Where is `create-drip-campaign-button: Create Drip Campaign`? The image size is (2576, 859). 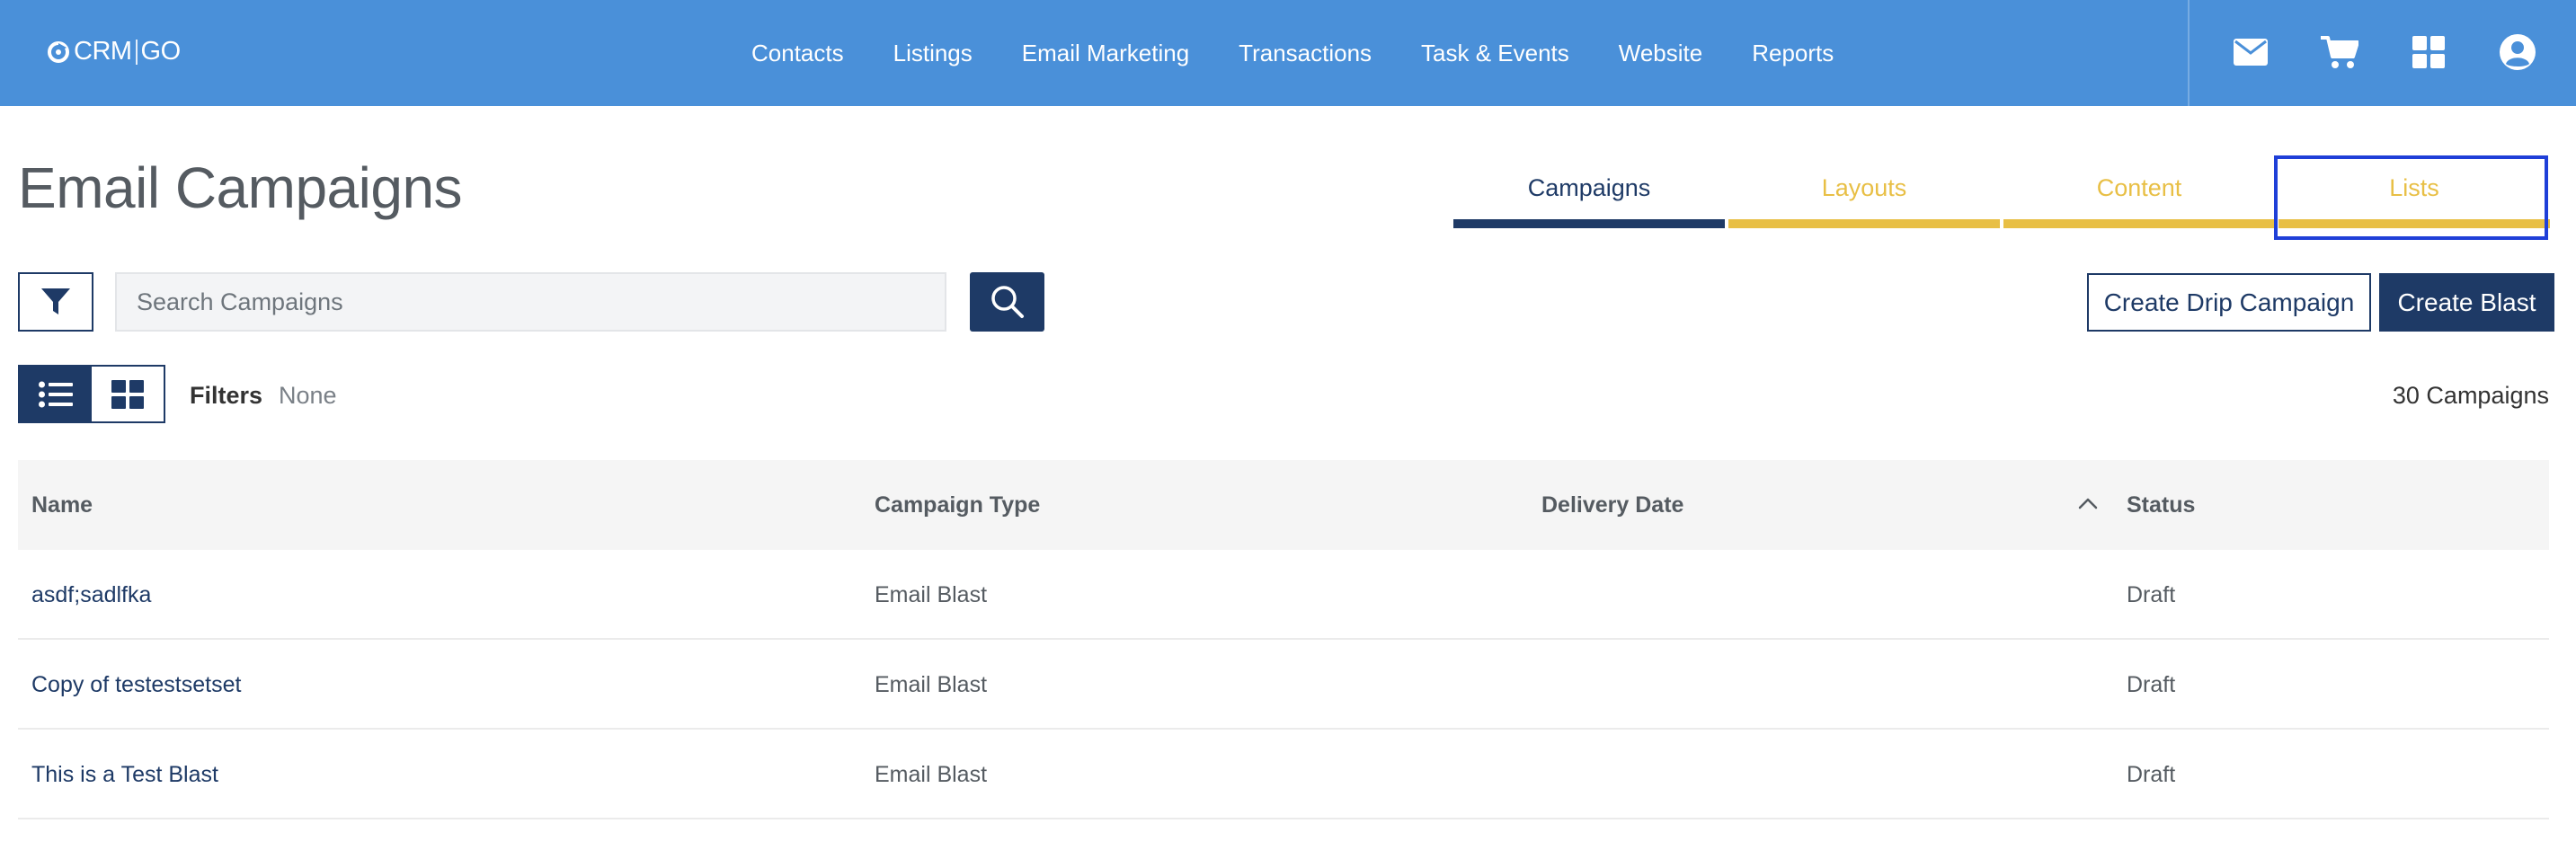
create-drip-campaign-button: Create Drip Campaign is located at coordinates (2229, 302).